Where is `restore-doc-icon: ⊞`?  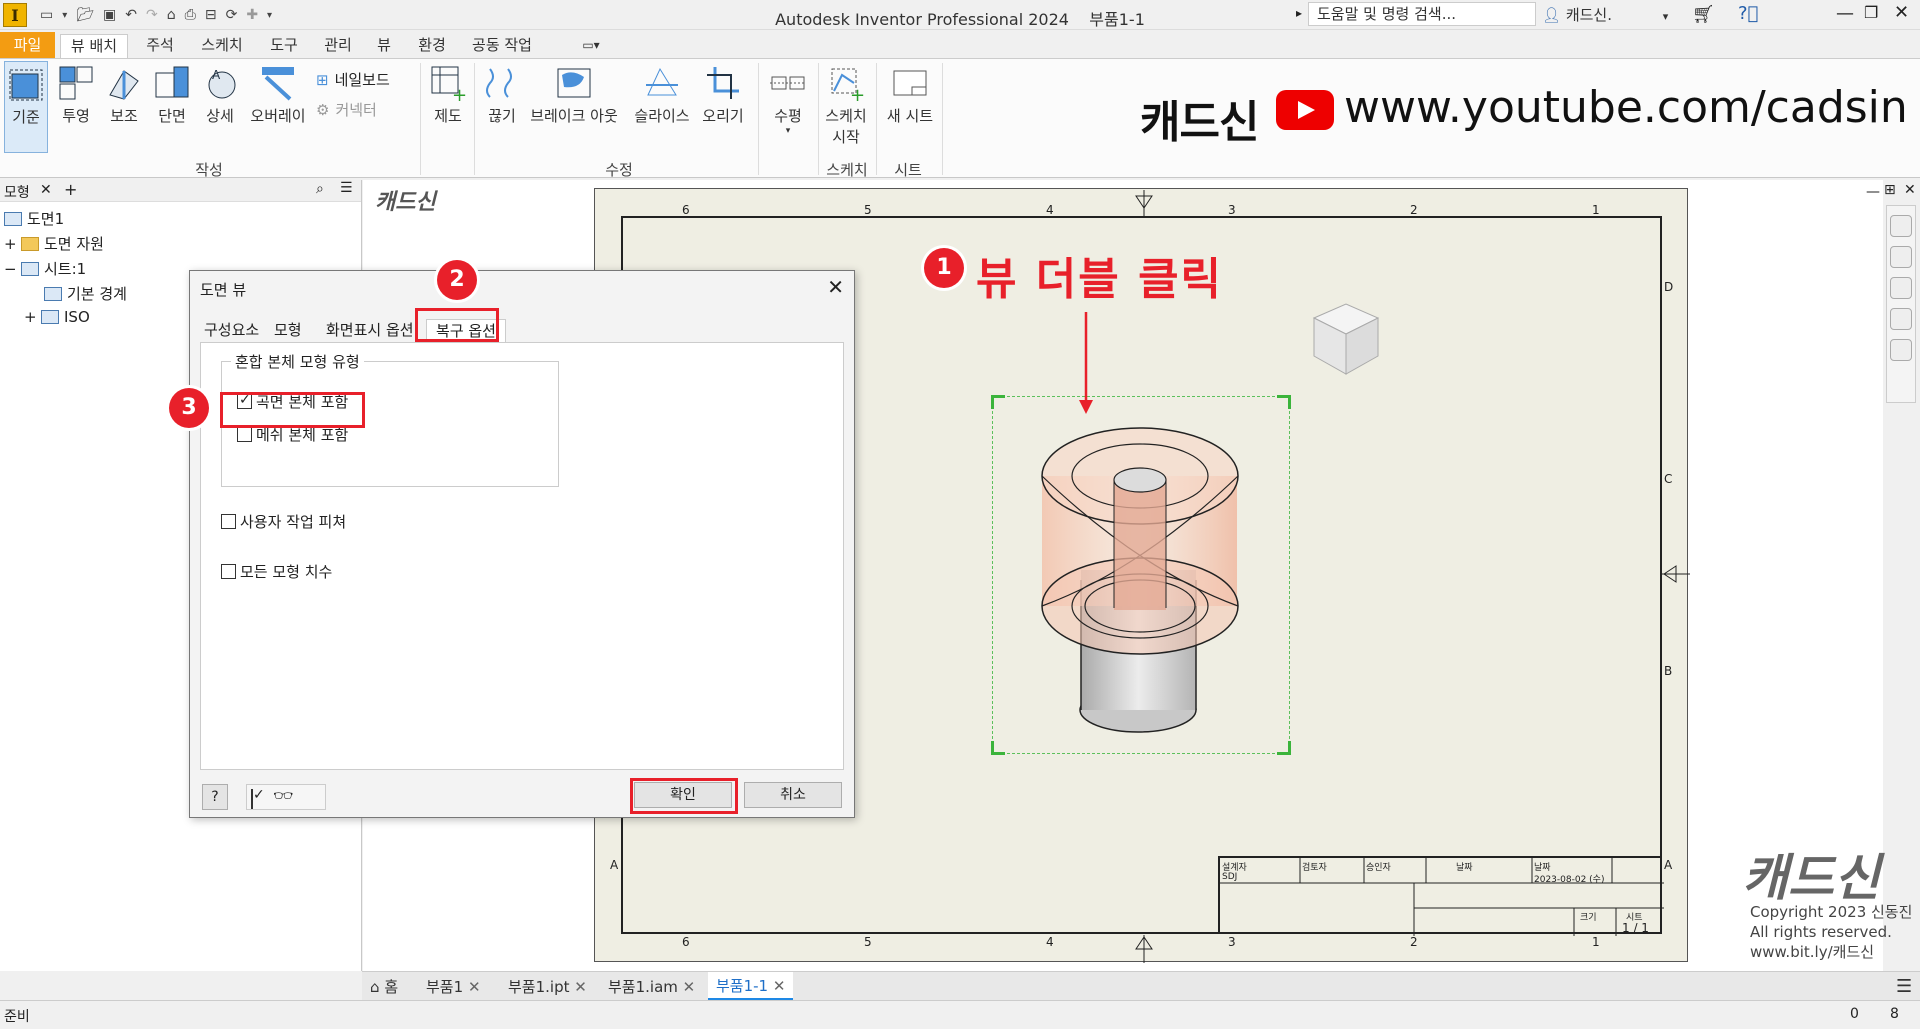 restore-doc-icon: ⊞ is located at coordinates (1890, 190).